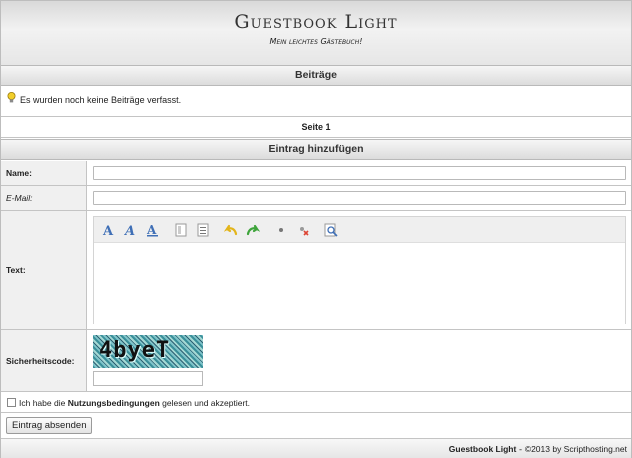 This screenshot has height=458, width=632. What do you see at coordinates (148, 378) in the screenshot?
I see `captcha-input` at bounding box center [148, 378].